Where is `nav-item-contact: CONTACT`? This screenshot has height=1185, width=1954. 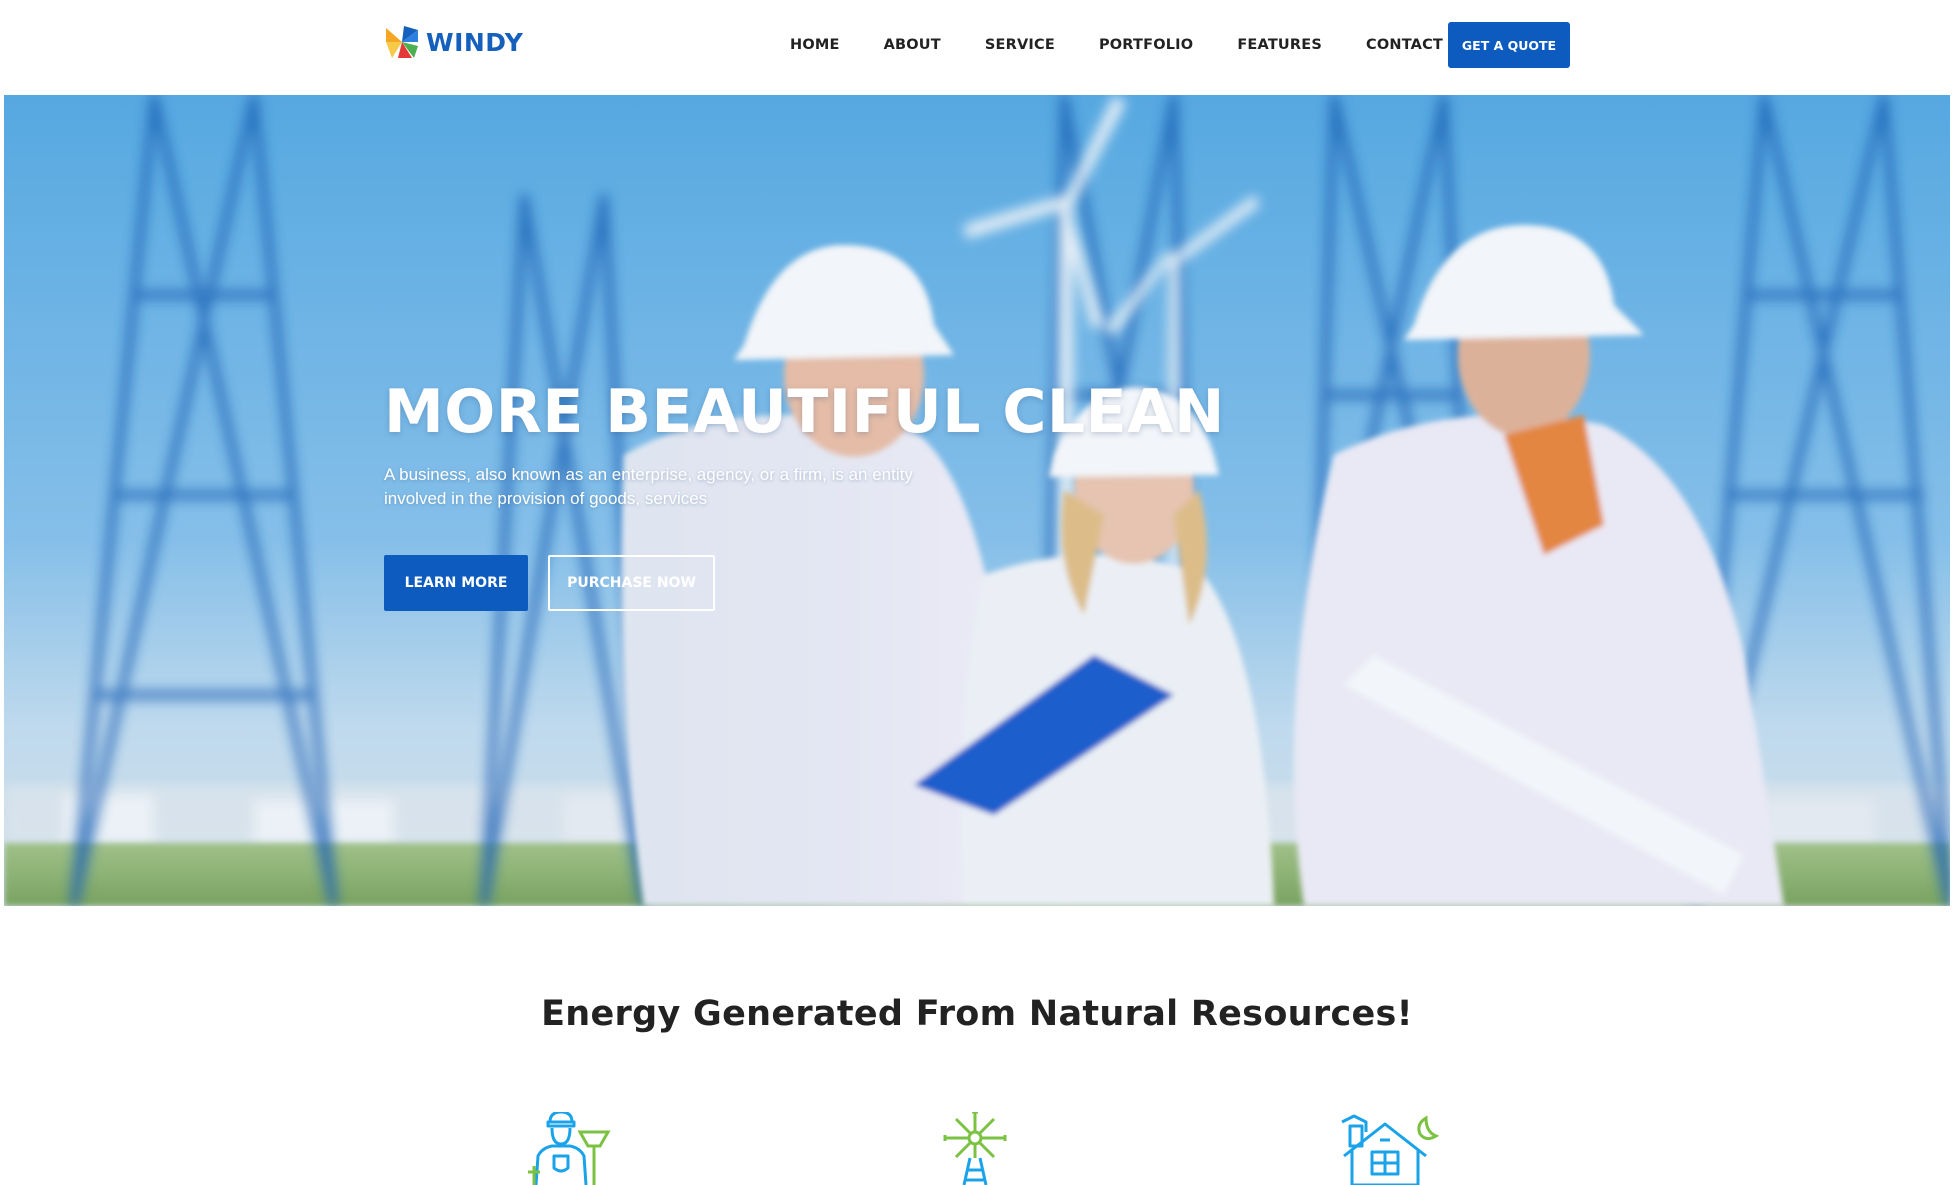
nav-item-contact: CONTACT is located at coordinates (1404, 45).